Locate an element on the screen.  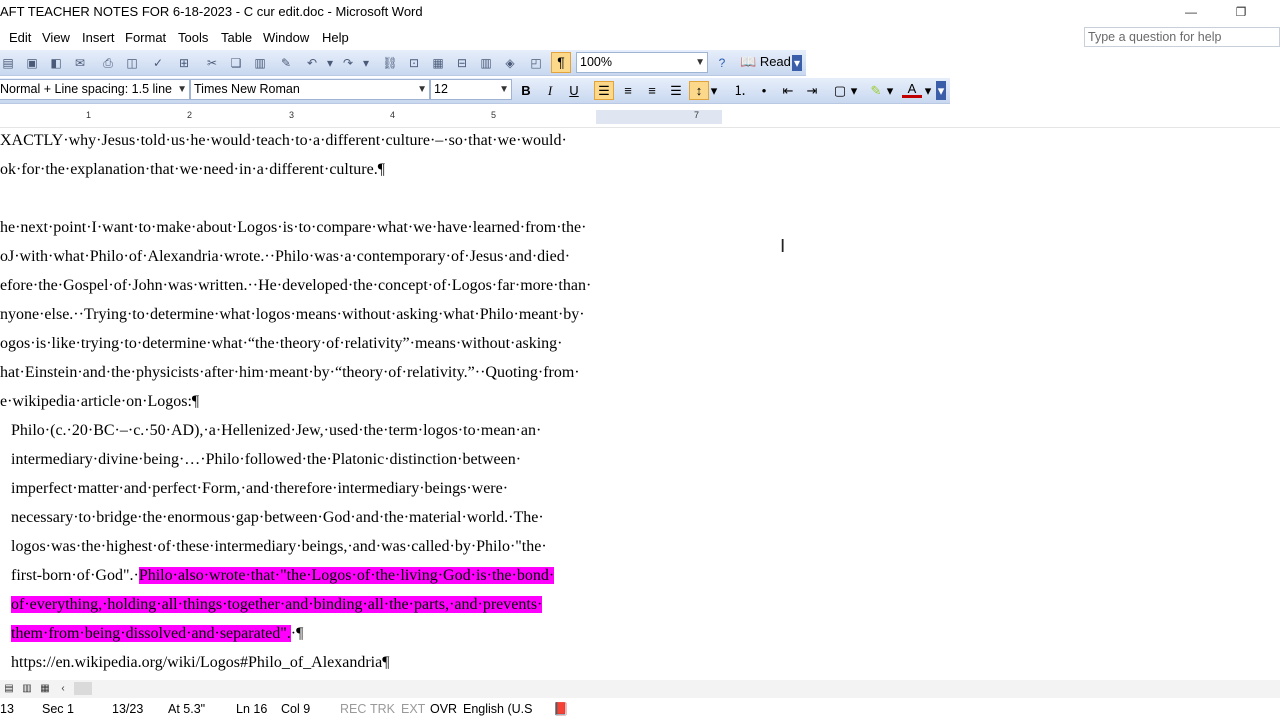
research-icon: ⊞ is located at coordinates (184, 63).